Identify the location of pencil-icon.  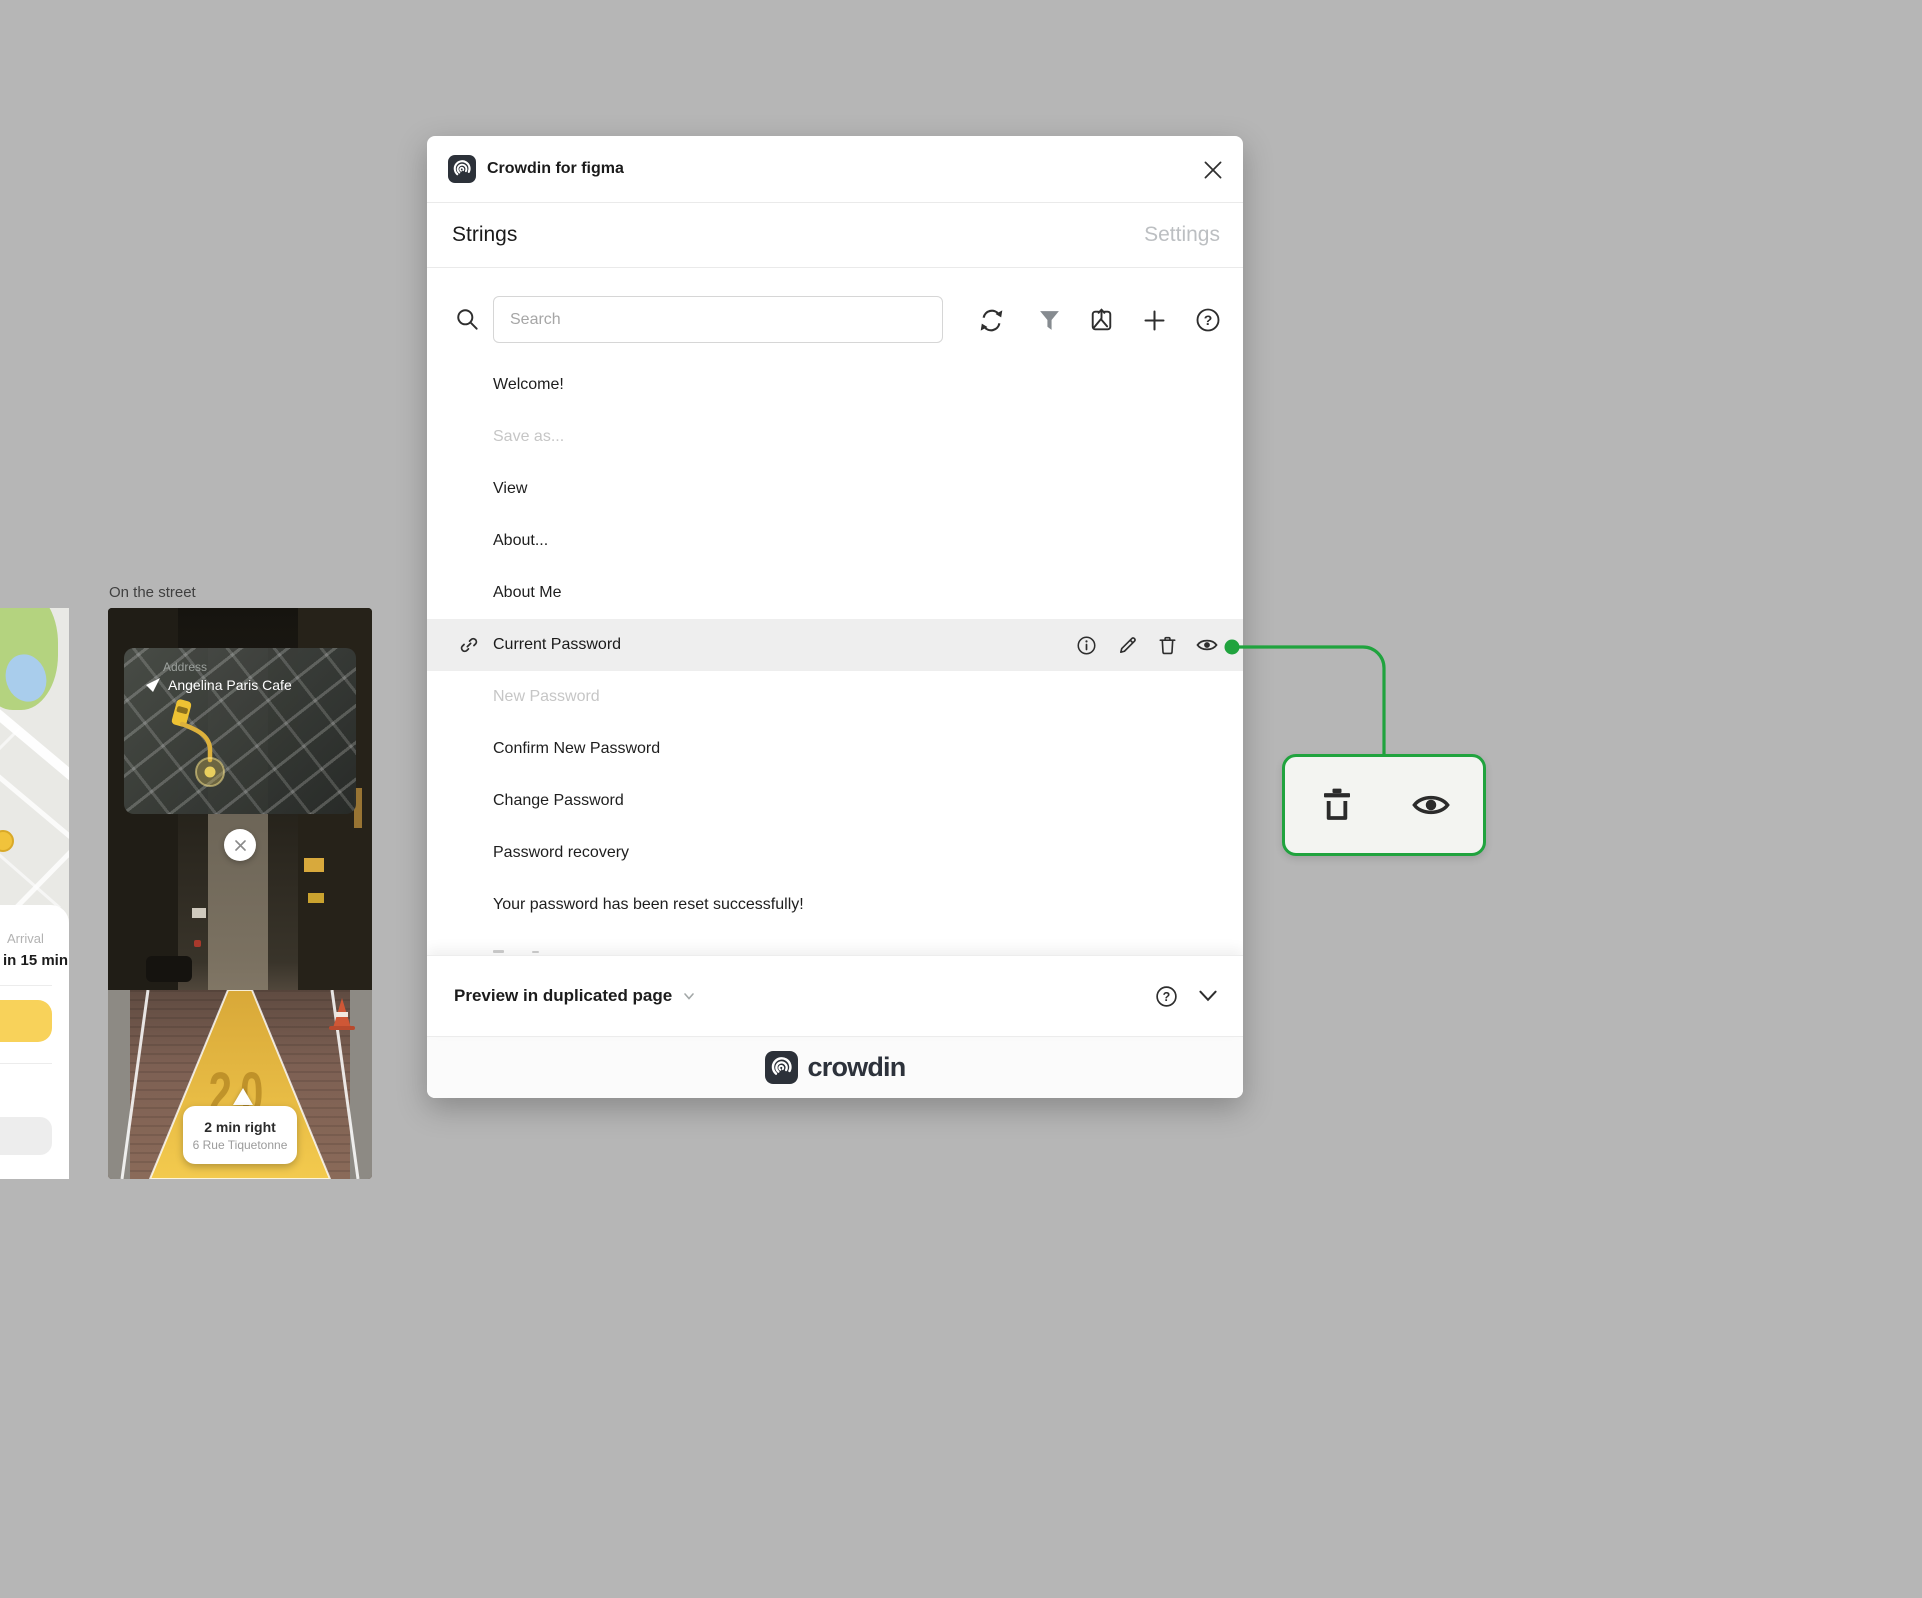
(1127, 644).